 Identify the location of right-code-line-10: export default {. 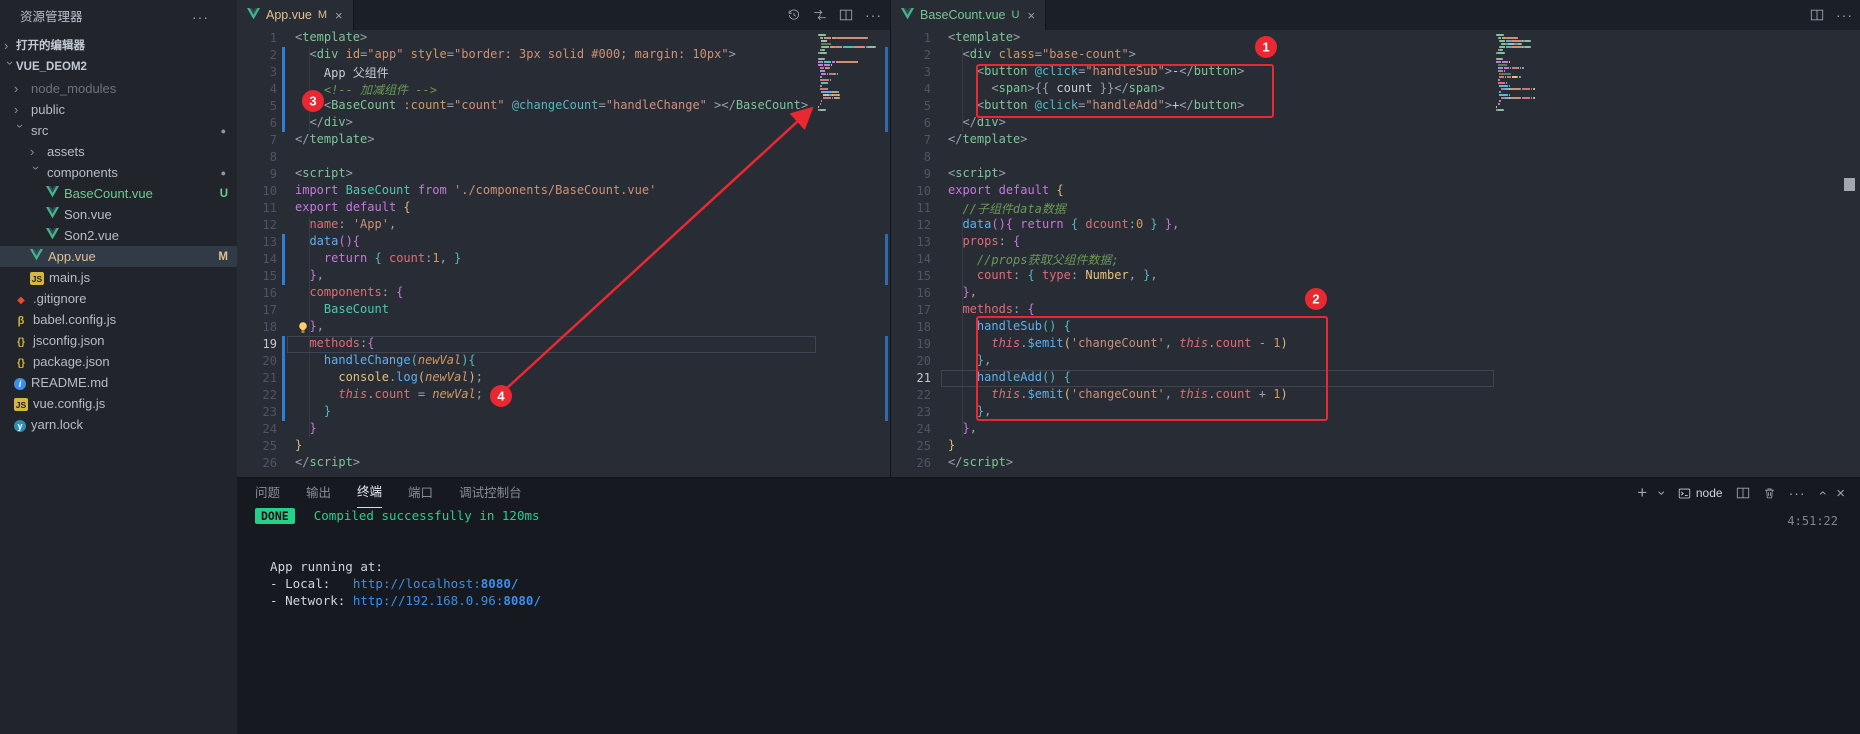
(1006, 191).